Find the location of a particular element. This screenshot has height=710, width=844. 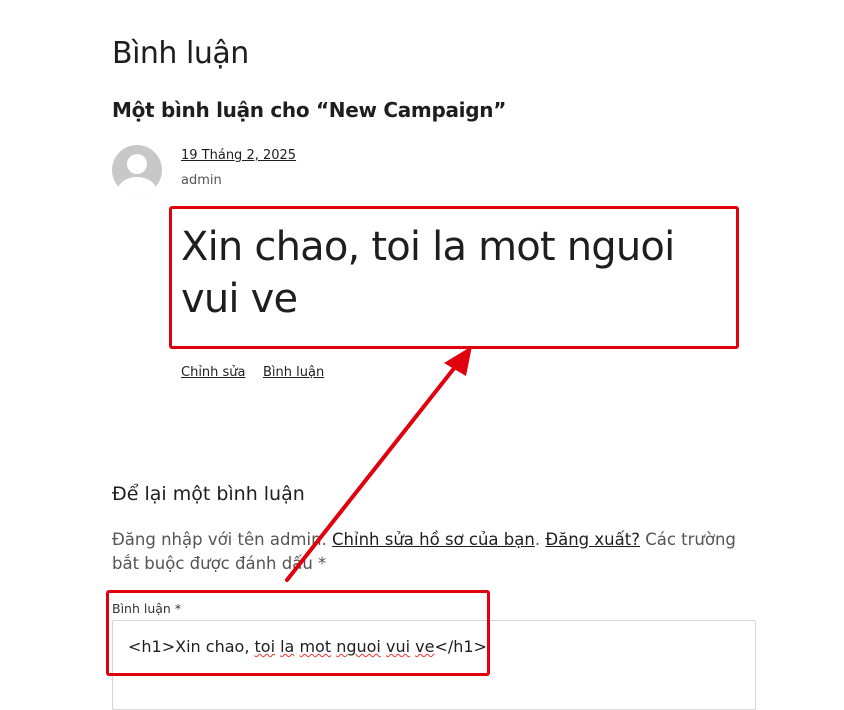

comment-textarea is located at coordinates (434, 665).